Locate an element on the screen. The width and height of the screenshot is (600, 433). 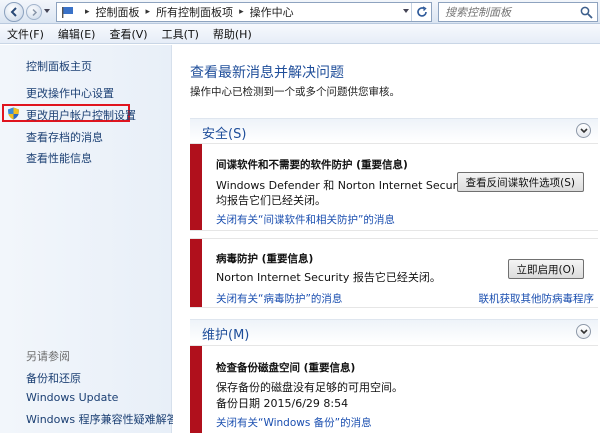
sidebar-item-change-settings: 更改操作中心设置 is located at coordinates (70, 93).